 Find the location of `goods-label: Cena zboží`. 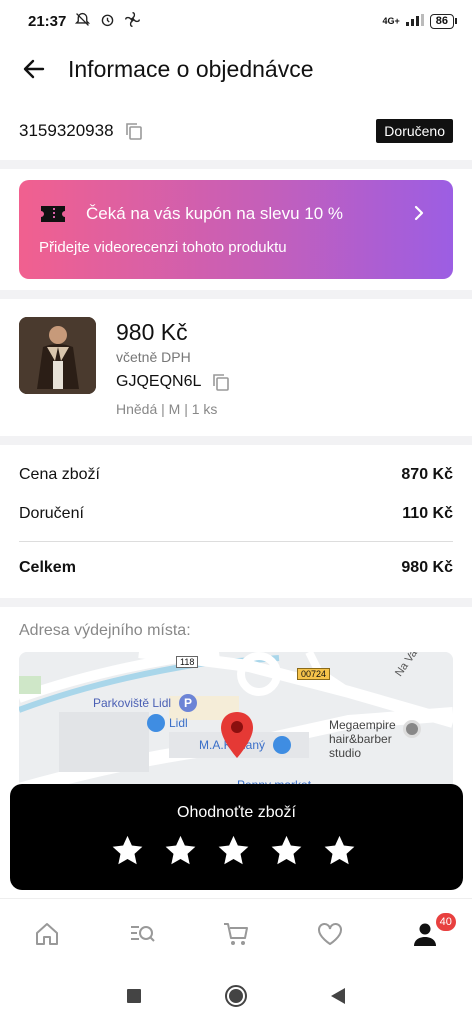

goods-label: Cena zboží is located at coordinates (59, 474).